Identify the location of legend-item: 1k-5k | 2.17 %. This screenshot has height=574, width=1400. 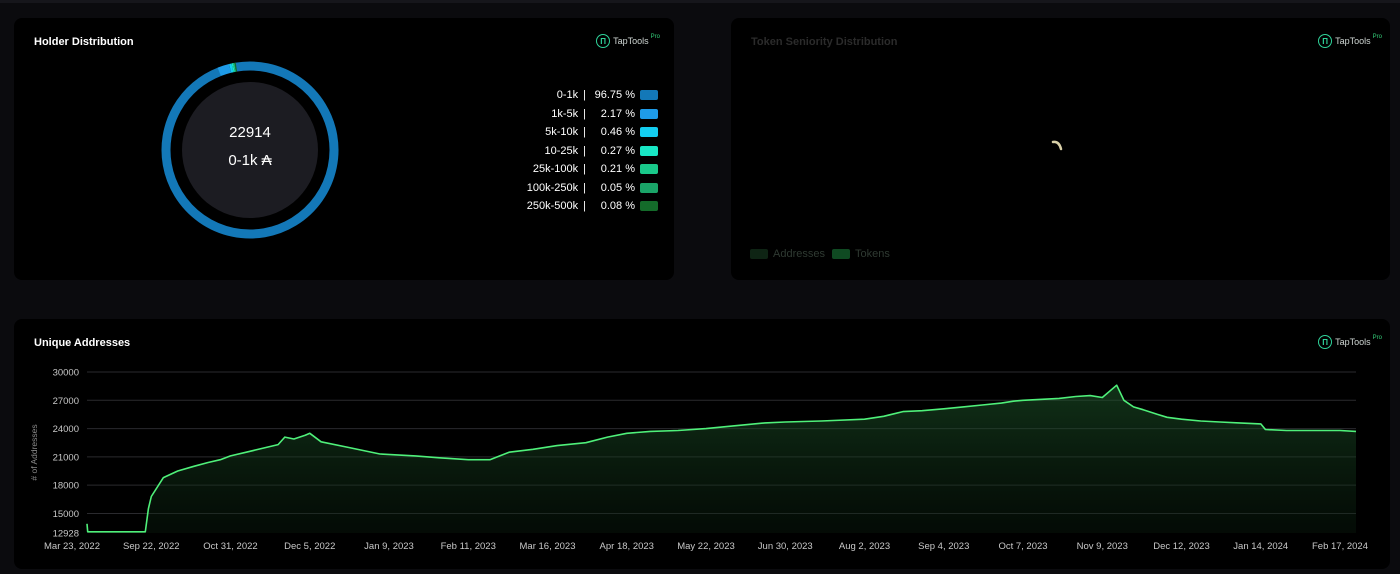
(592, 114).